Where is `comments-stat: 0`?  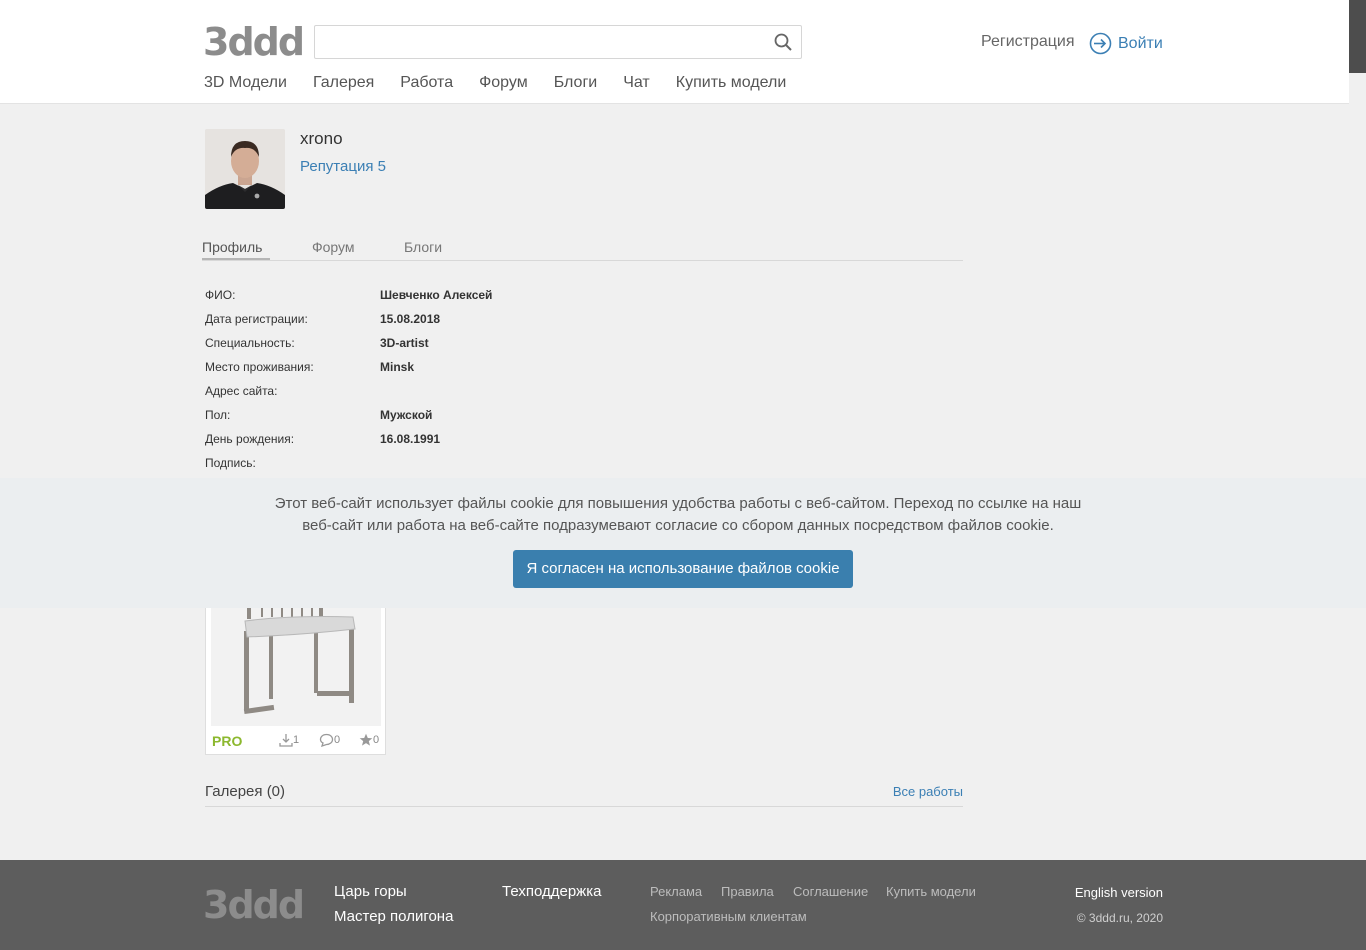
comments-stat: 0 is located at coordinates (329, 740).